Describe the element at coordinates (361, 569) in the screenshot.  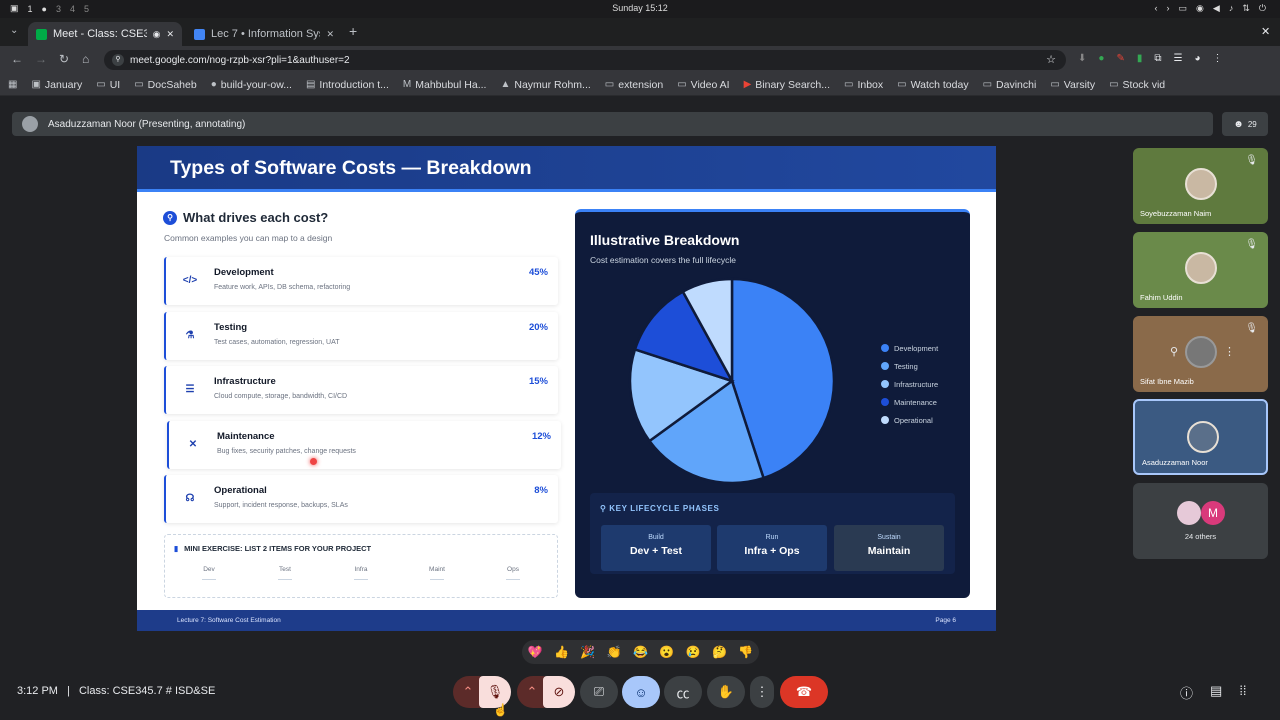
I see `exercise-col-label: Infra` at that location.